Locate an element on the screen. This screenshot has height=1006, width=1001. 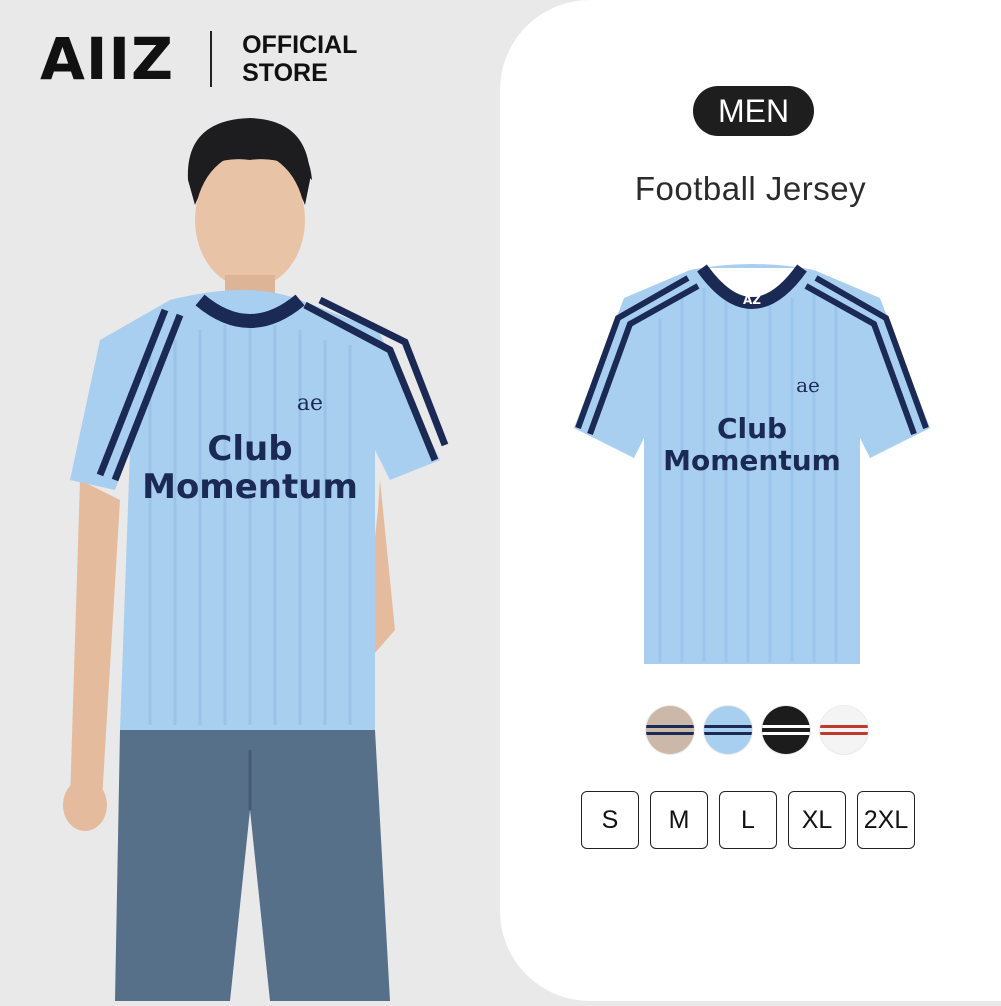
color-swatch-sky-blue is located at coordinates (728, 730).